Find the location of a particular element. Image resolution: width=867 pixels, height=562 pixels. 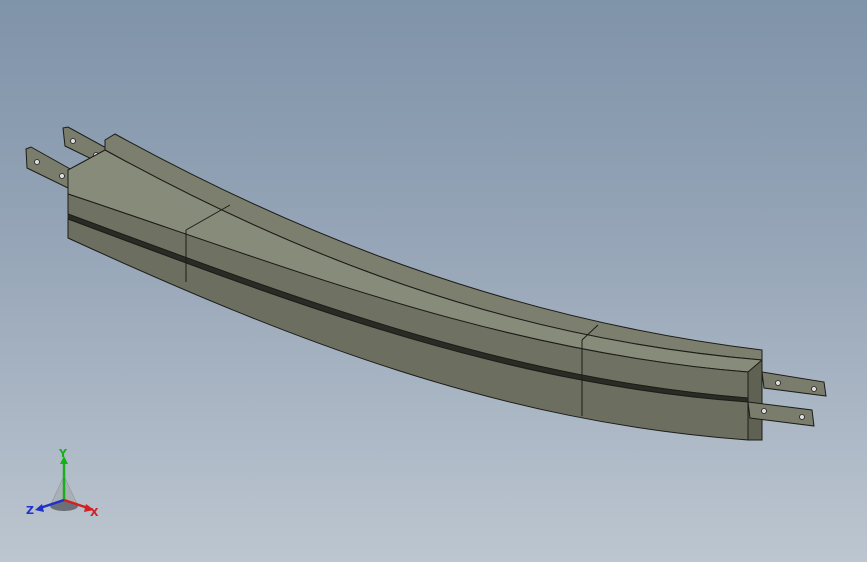

y-axis-label: Y is located at coordinates (63, 454).